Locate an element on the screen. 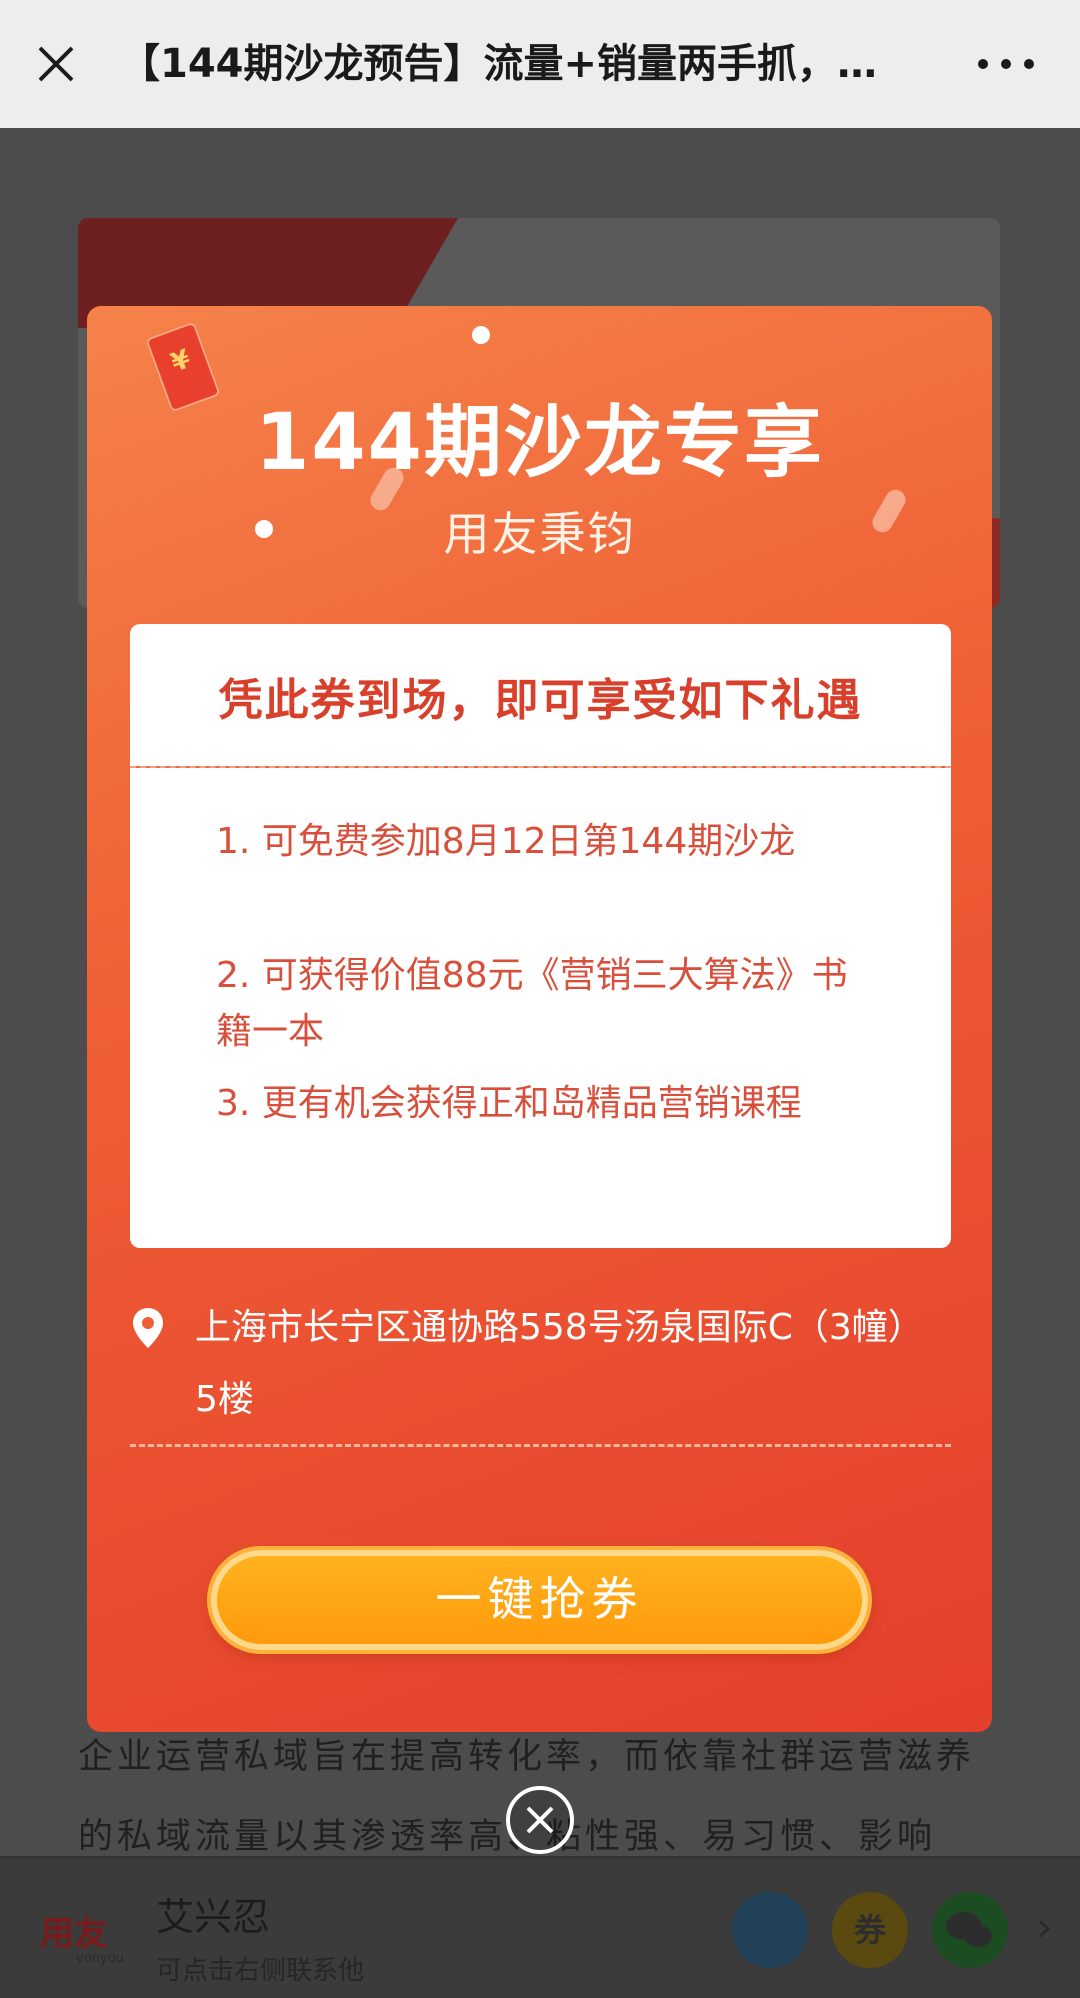 The width and height of the screenshot is (1080, 1998). close-icon is located at coordinates (56, 64).